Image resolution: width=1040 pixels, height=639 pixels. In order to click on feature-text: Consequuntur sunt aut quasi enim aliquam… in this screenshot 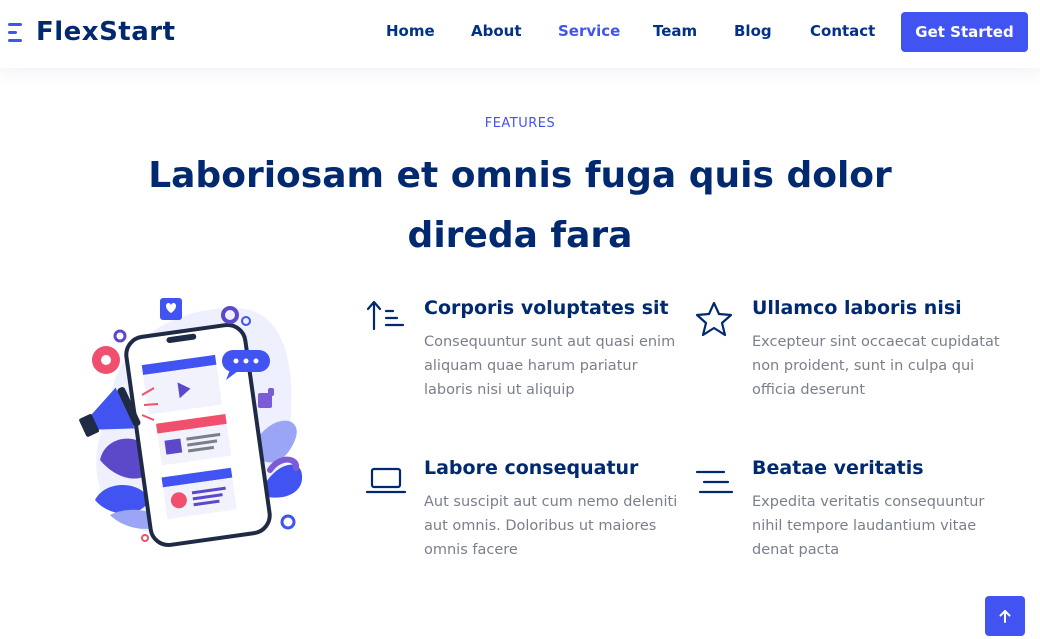, I will do `click(550, 366)`.